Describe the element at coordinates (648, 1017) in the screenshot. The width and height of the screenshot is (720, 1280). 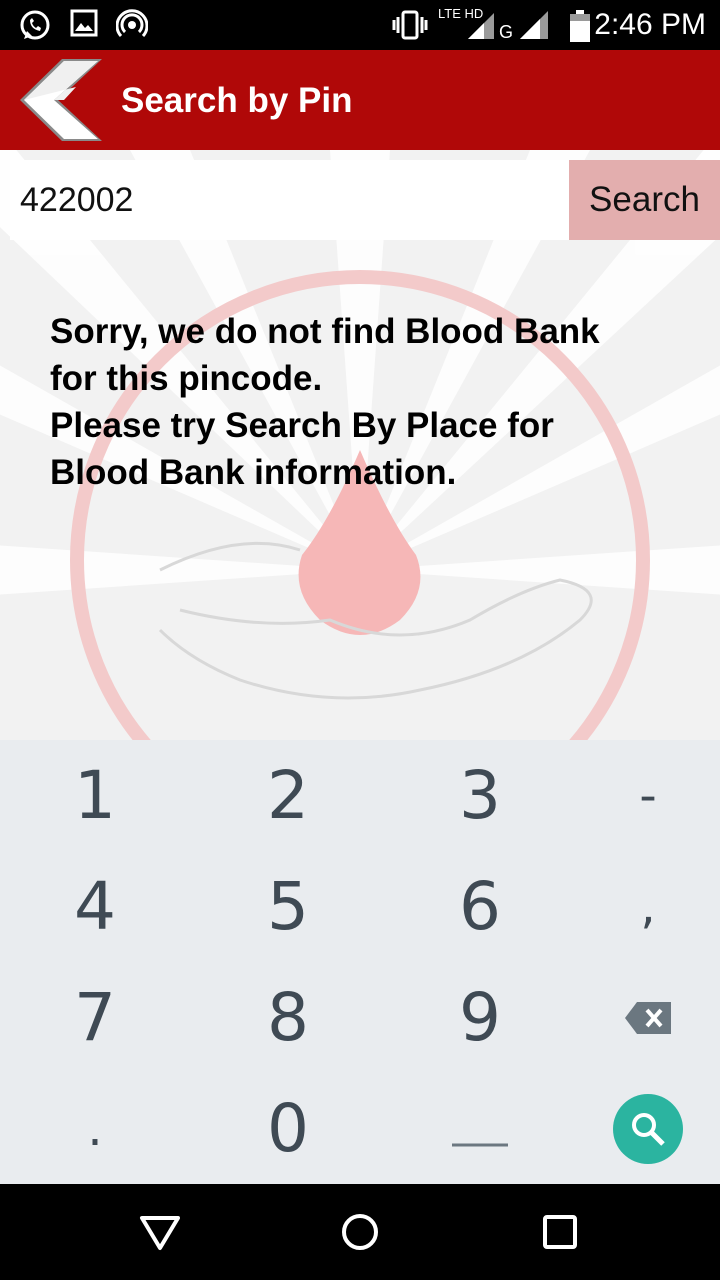
I see `backspace-icon` at that location.